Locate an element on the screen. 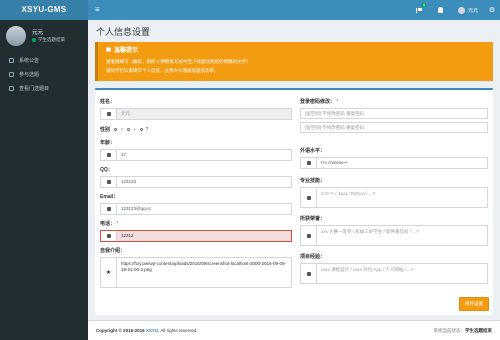 The width and height of the screenshot is (500, 340). top-navbar: XSYU-GMS ≡ 4 元元 ⚙ is located at coordinates (250, 10).